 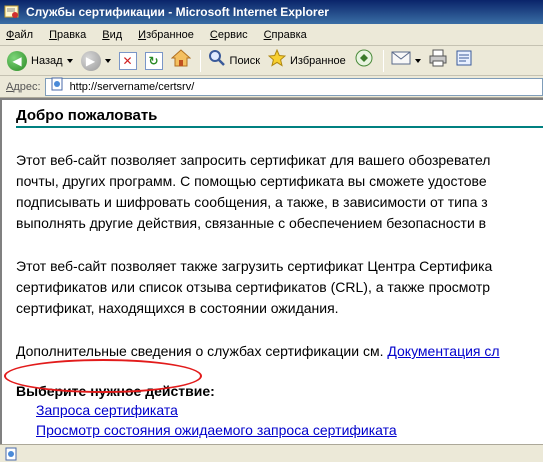 I want to click on stop-button: ✕, so click(x=128, y=61).